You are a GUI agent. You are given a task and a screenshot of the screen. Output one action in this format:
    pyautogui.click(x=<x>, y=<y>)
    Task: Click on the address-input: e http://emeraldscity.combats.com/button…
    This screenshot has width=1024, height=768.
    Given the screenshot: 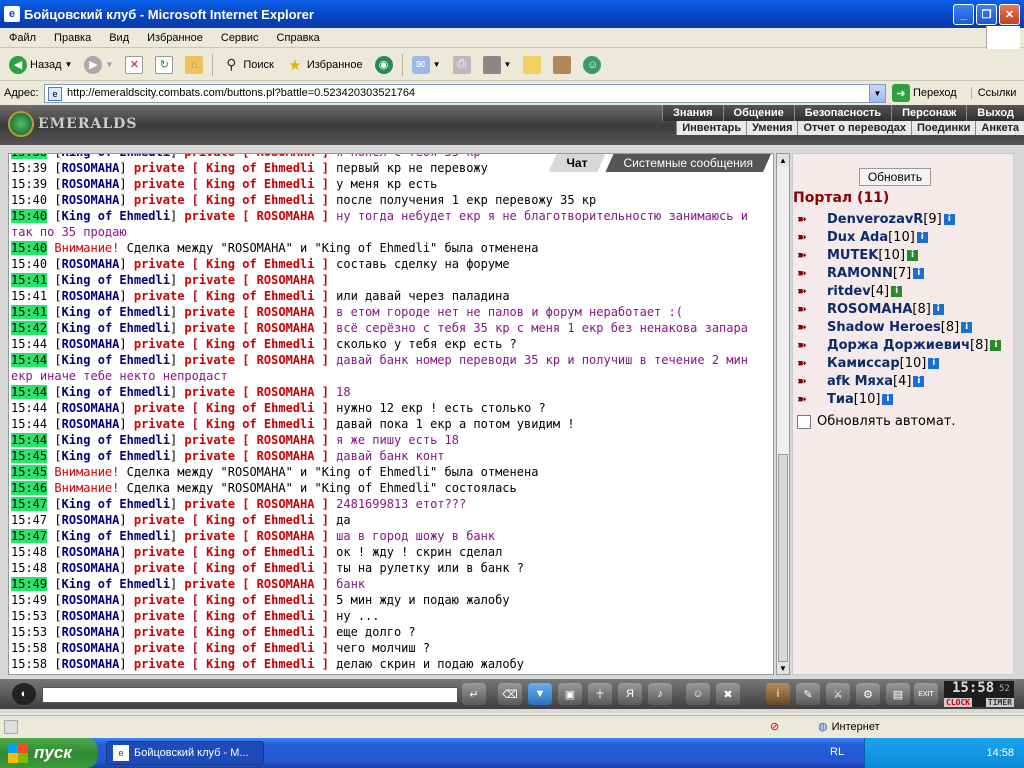 What is the action you would take?
    pyautogui.click(x=465, y=93)
    